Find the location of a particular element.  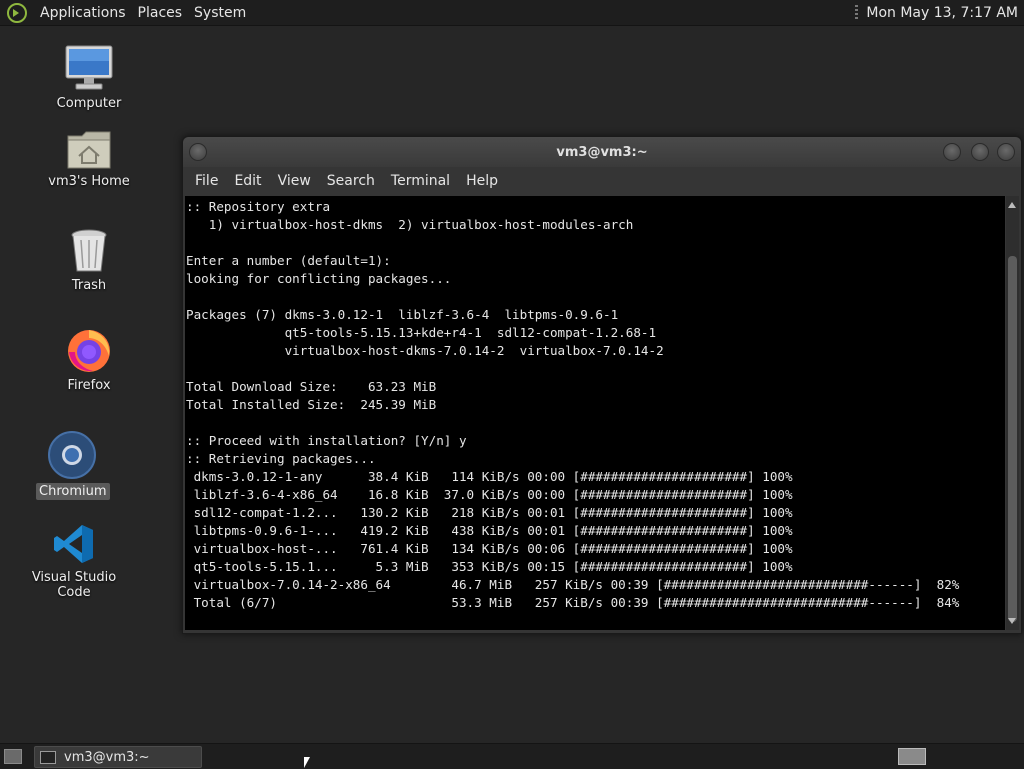

desktop-icon-label: Firefox is located at coordinates (89, 385).